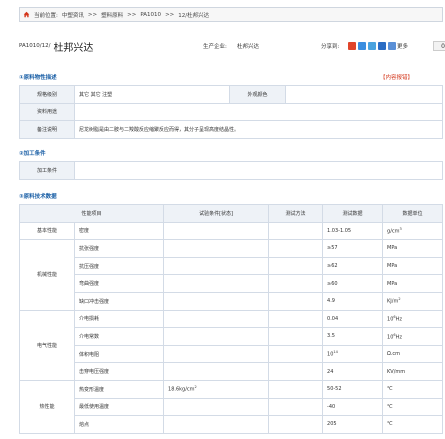  I want to click on data-unit: KJ/m2, so click(412, 301).